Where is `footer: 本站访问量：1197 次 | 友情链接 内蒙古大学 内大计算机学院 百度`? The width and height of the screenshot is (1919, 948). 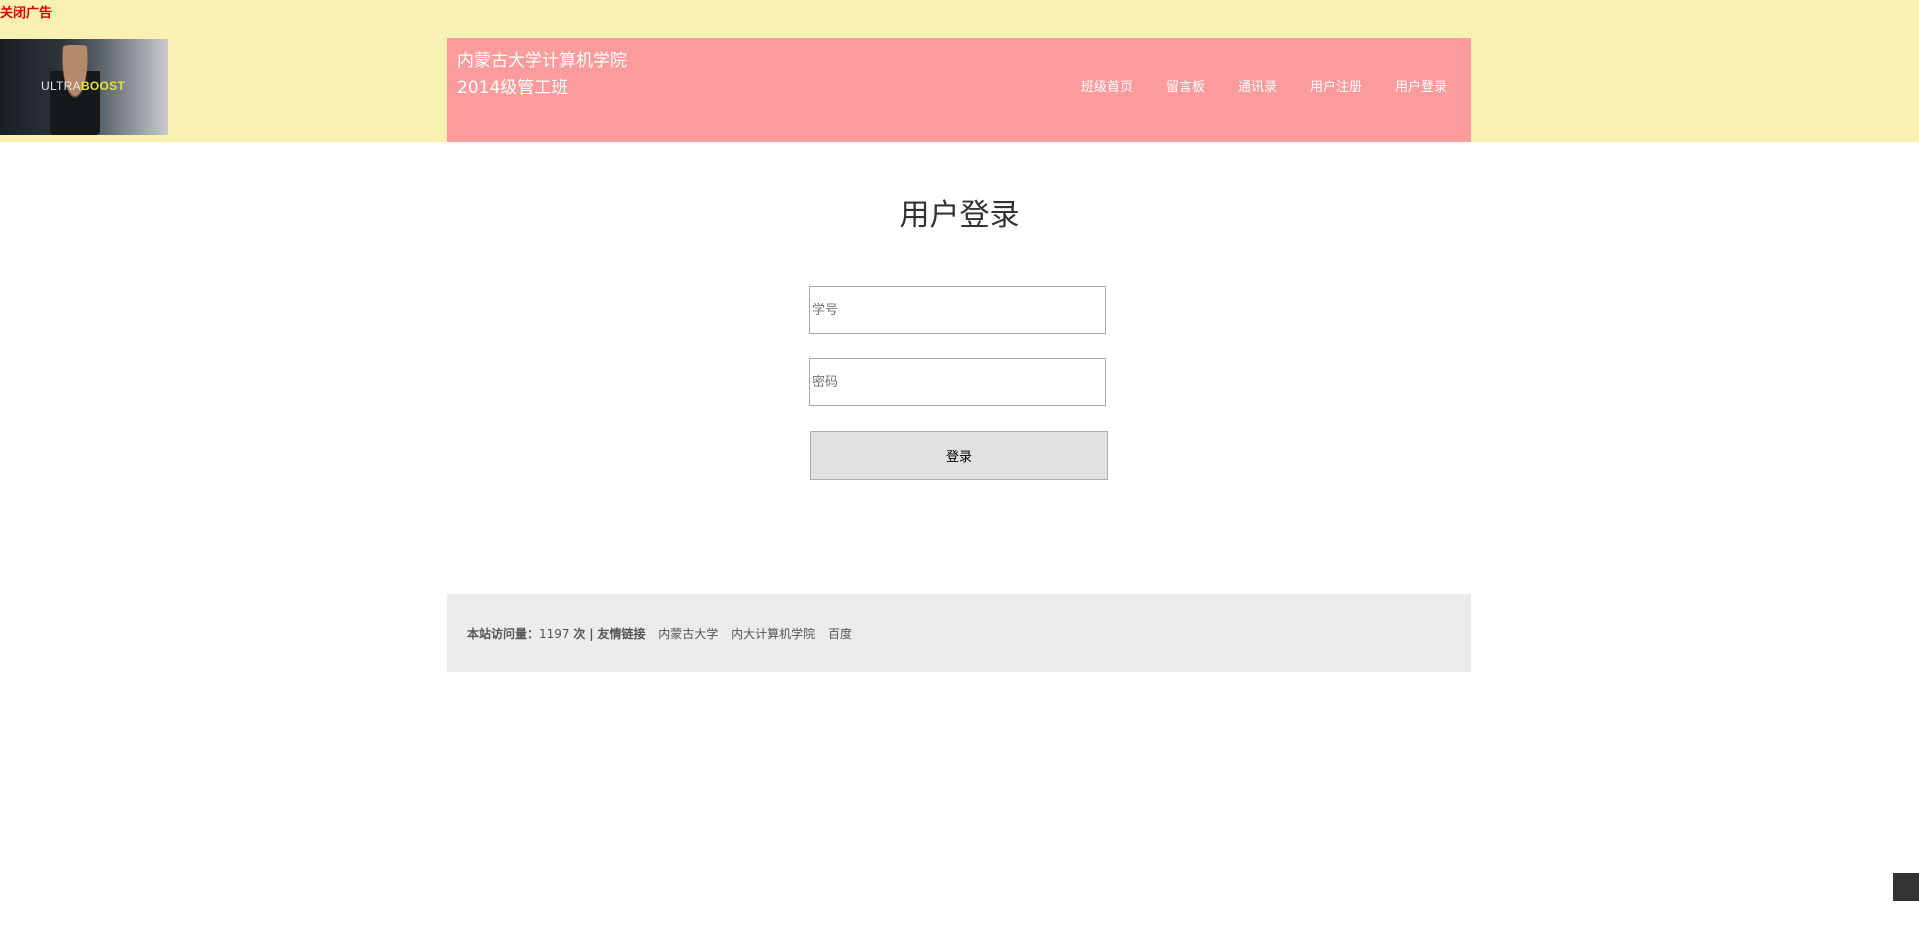
footer: 本站访问量：1197 次 | 友情链接 内蒙古大学 内大计算机学院 百度 is located at coordinates (959, 633).